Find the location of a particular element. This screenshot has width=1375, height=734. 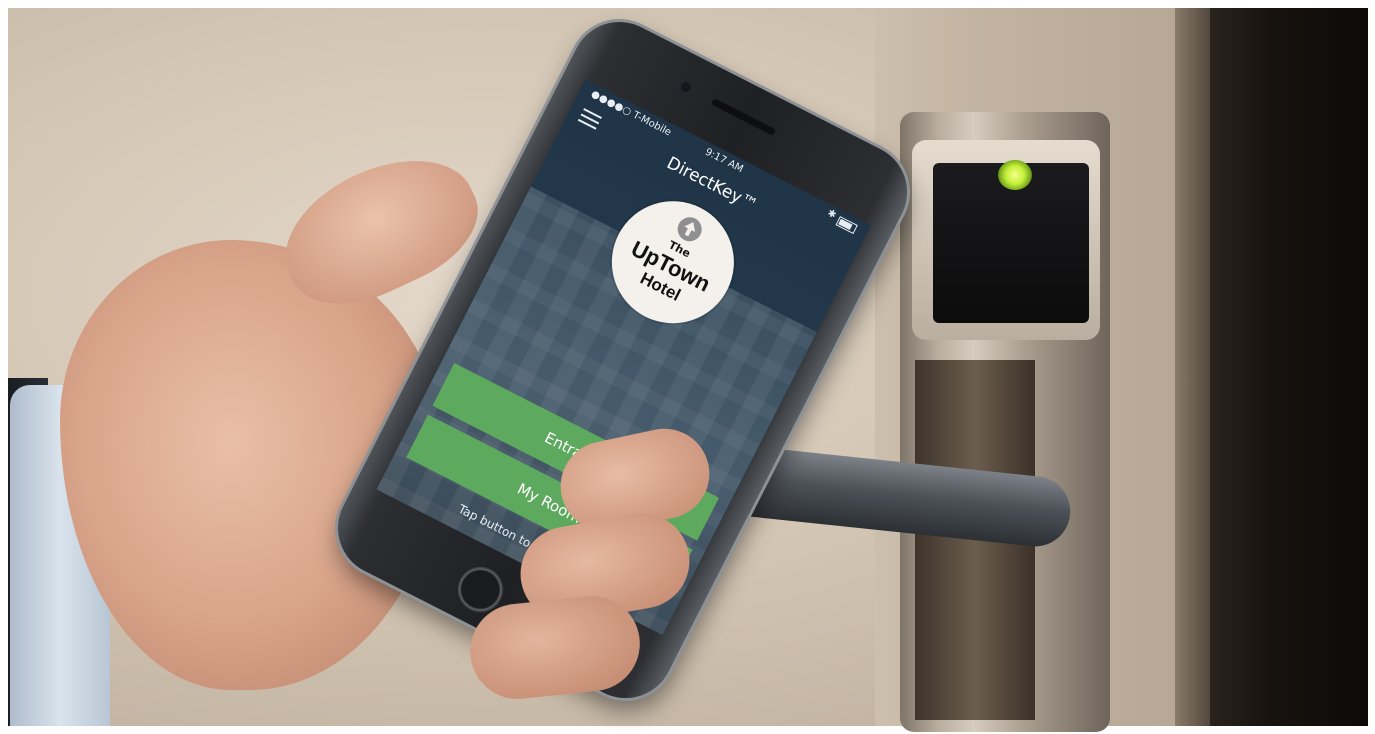

door-edge is located at coordinates (1195, 367).